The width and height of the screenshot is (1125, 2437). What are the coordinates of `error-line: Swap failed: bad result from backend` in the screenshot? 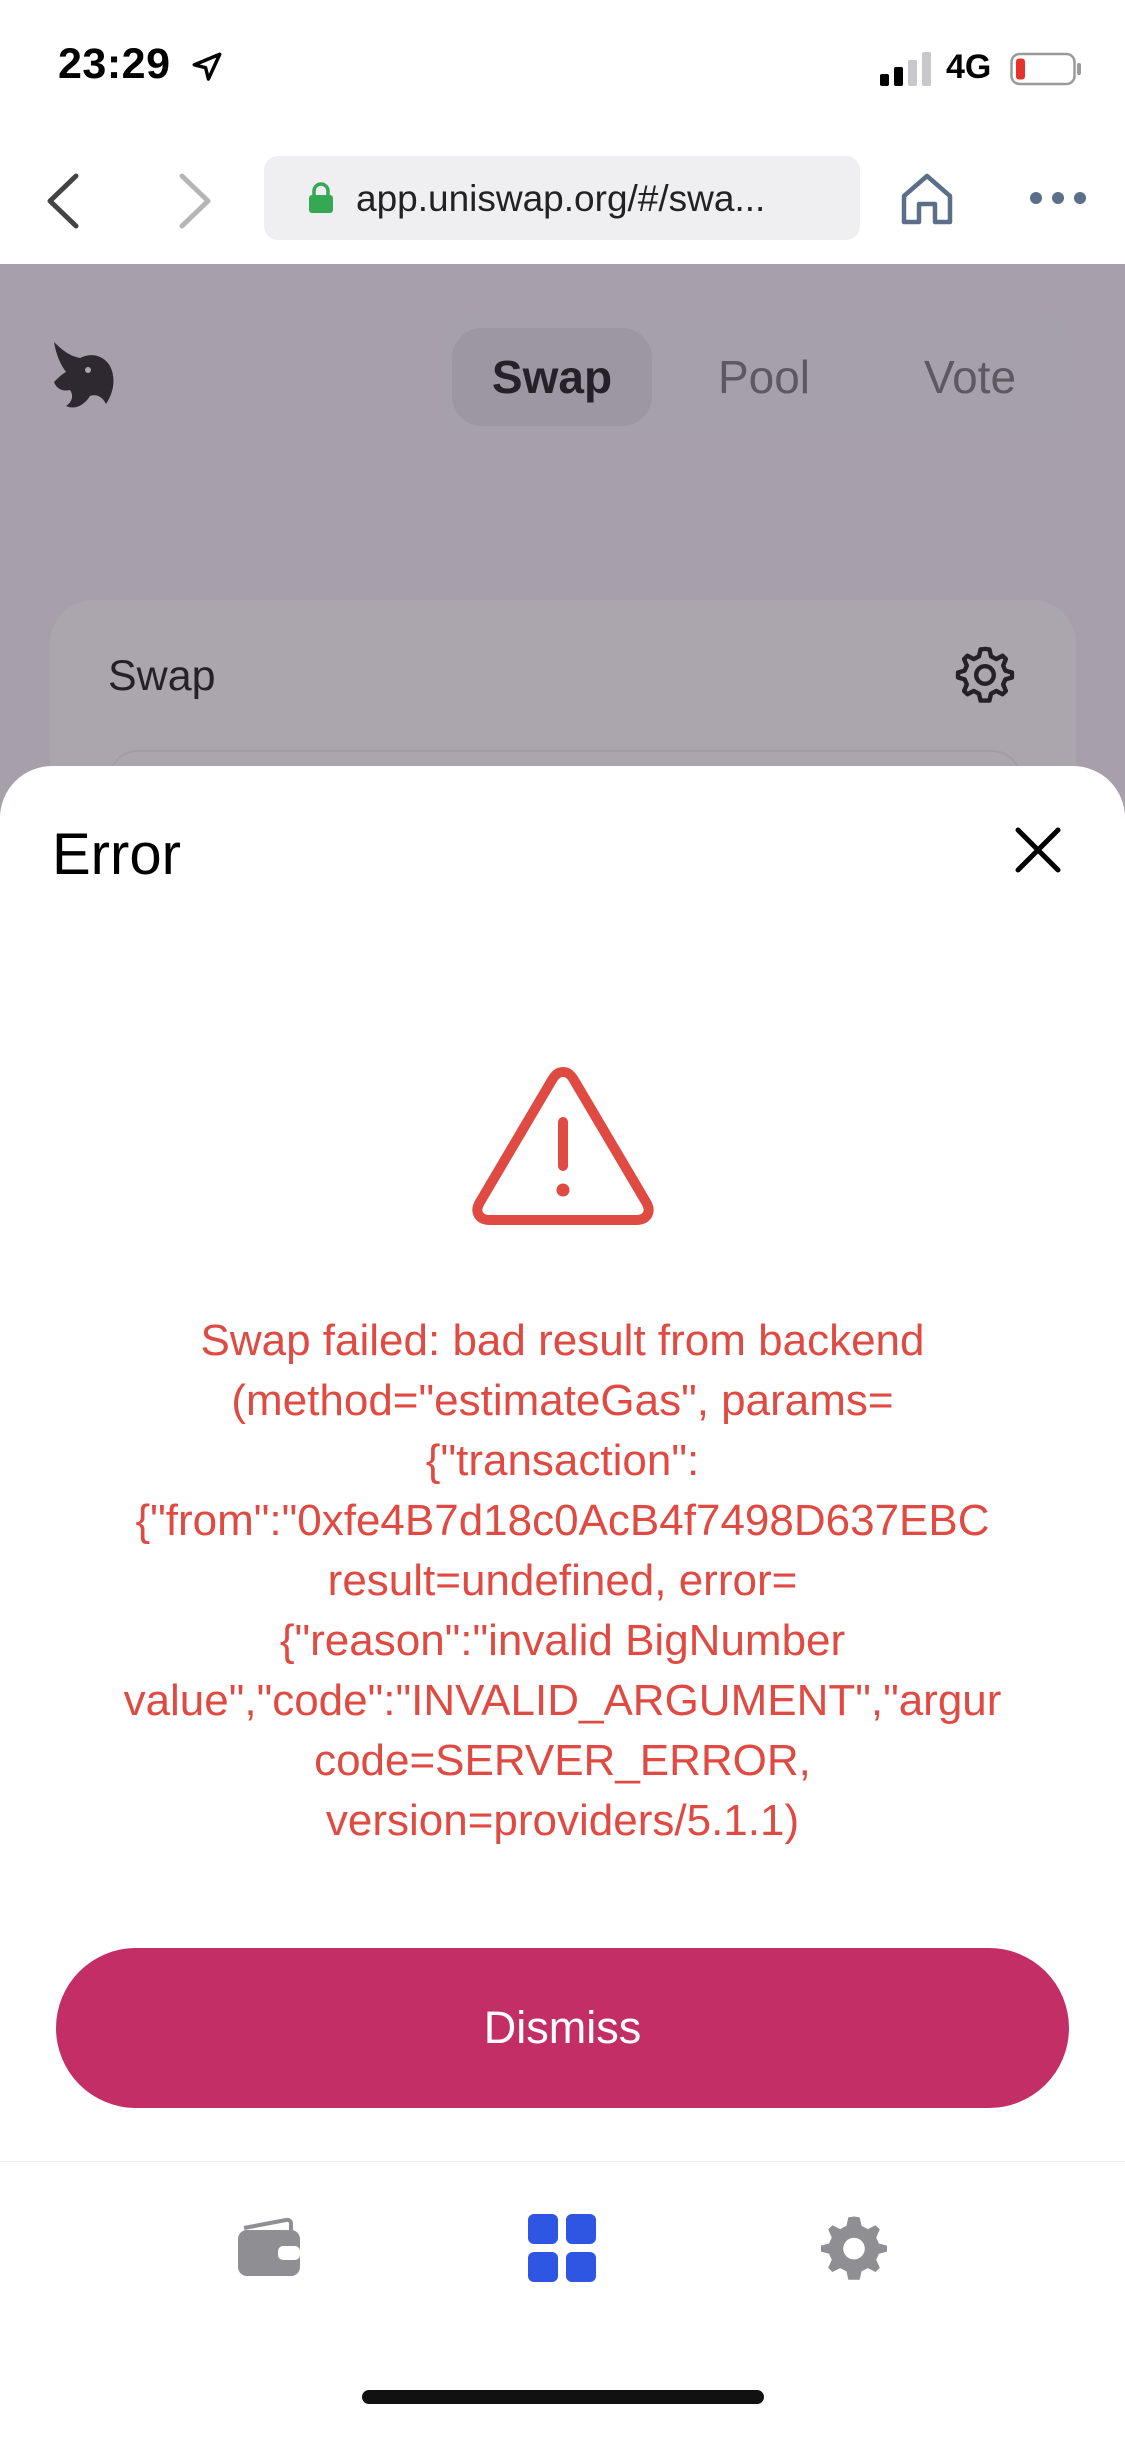 It's located at (562, 1340).